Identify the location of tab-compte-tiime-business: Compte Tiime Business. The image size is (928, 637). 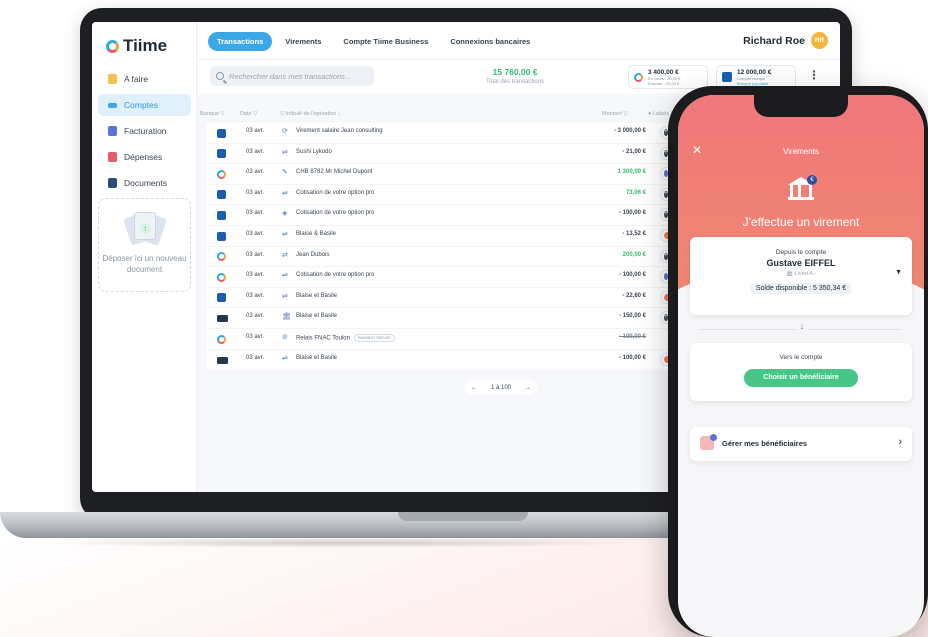
(385, 41).